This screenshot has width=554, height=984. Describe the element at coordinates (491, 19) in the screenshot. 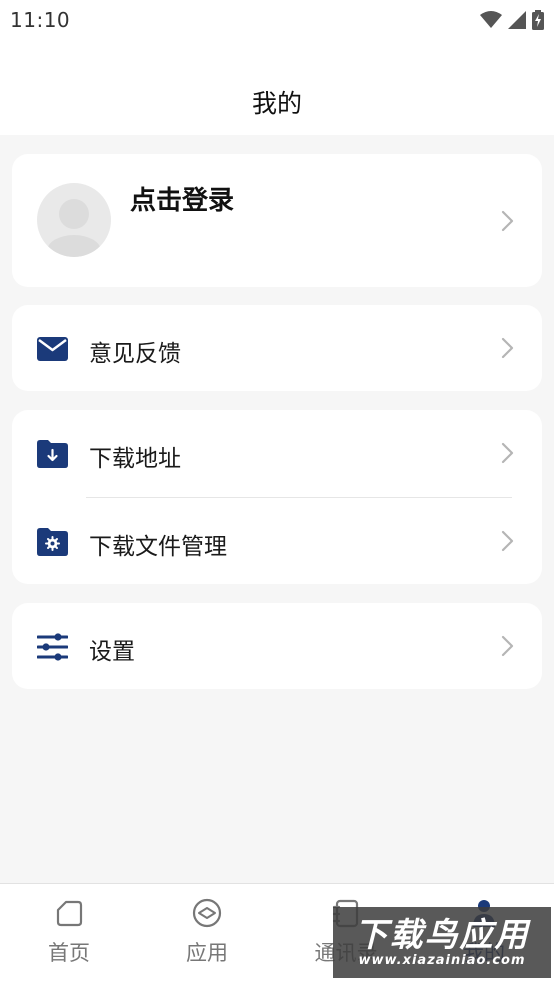

I see `wifi-icon` at that location.